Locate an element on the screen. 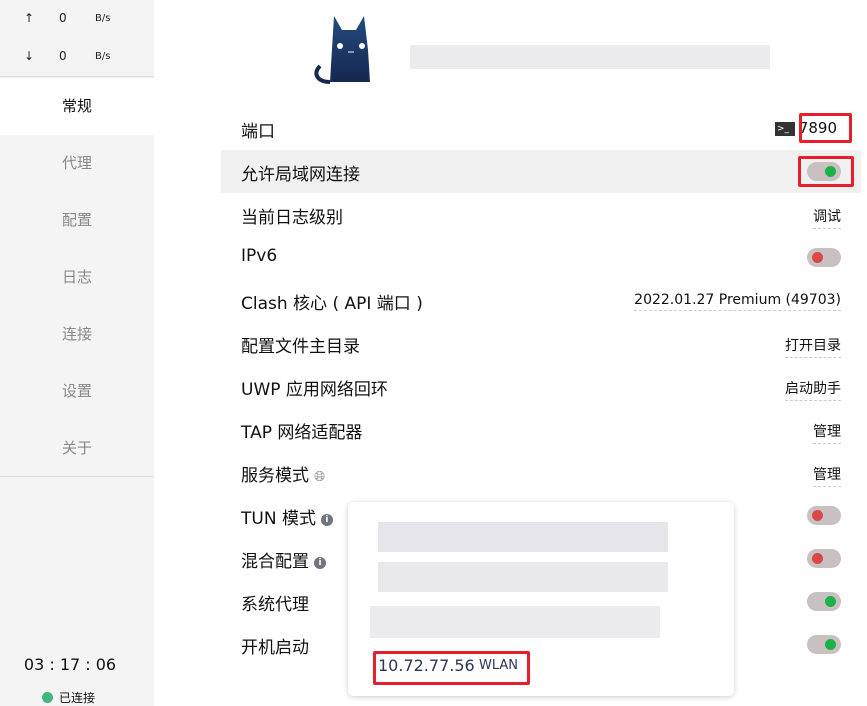 The width and height of the screenshot is (867, 706). nav-connections: 连接 is located at coordinates (77, 334).